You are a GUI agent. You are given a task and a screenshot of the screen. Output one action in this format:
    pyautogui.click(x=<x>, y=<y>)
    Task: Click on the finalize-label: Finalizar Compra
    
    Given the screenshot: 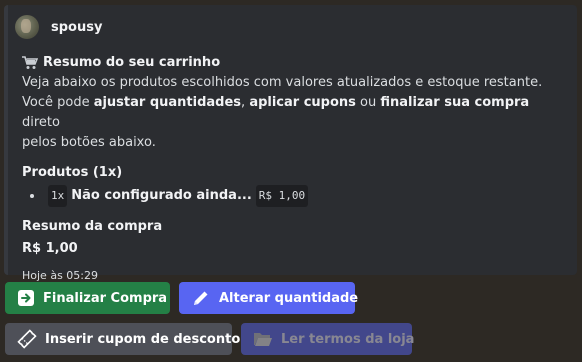 What is the action you would take?
    pyautogui.click(x=105, y=298)
    